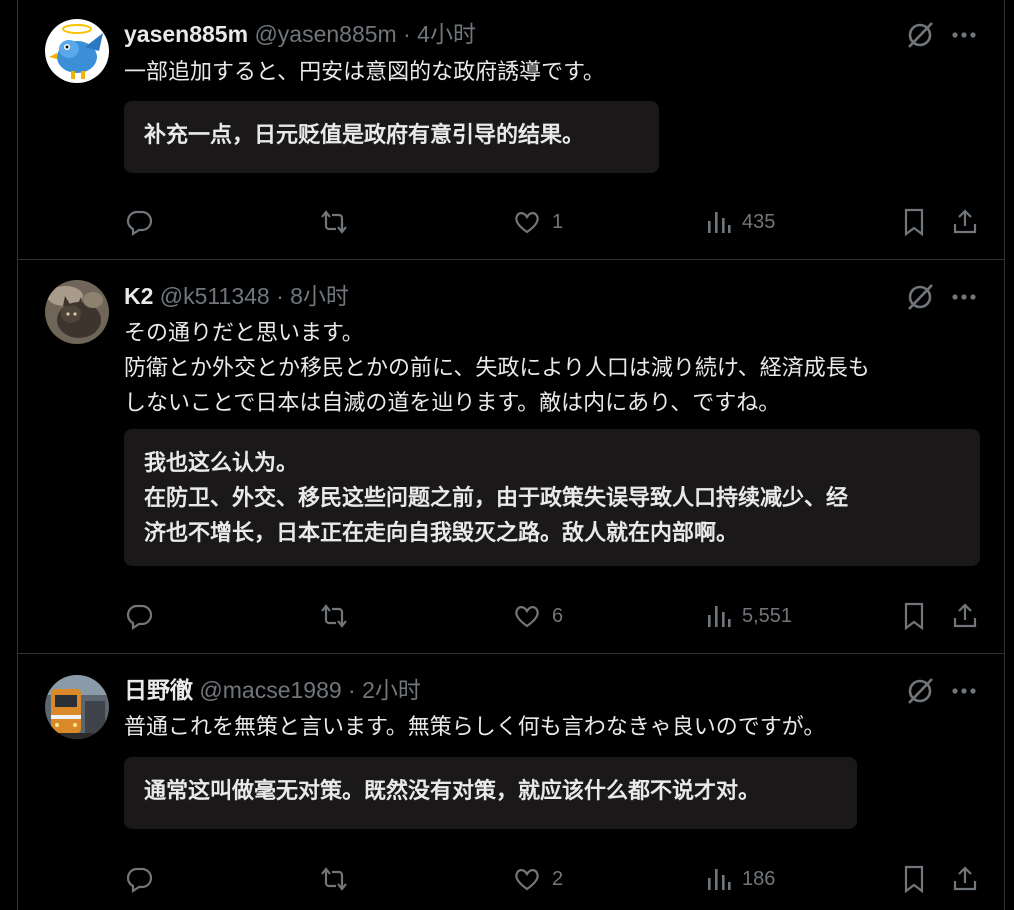  I want to click on like-count: 2, so click(558, 878).